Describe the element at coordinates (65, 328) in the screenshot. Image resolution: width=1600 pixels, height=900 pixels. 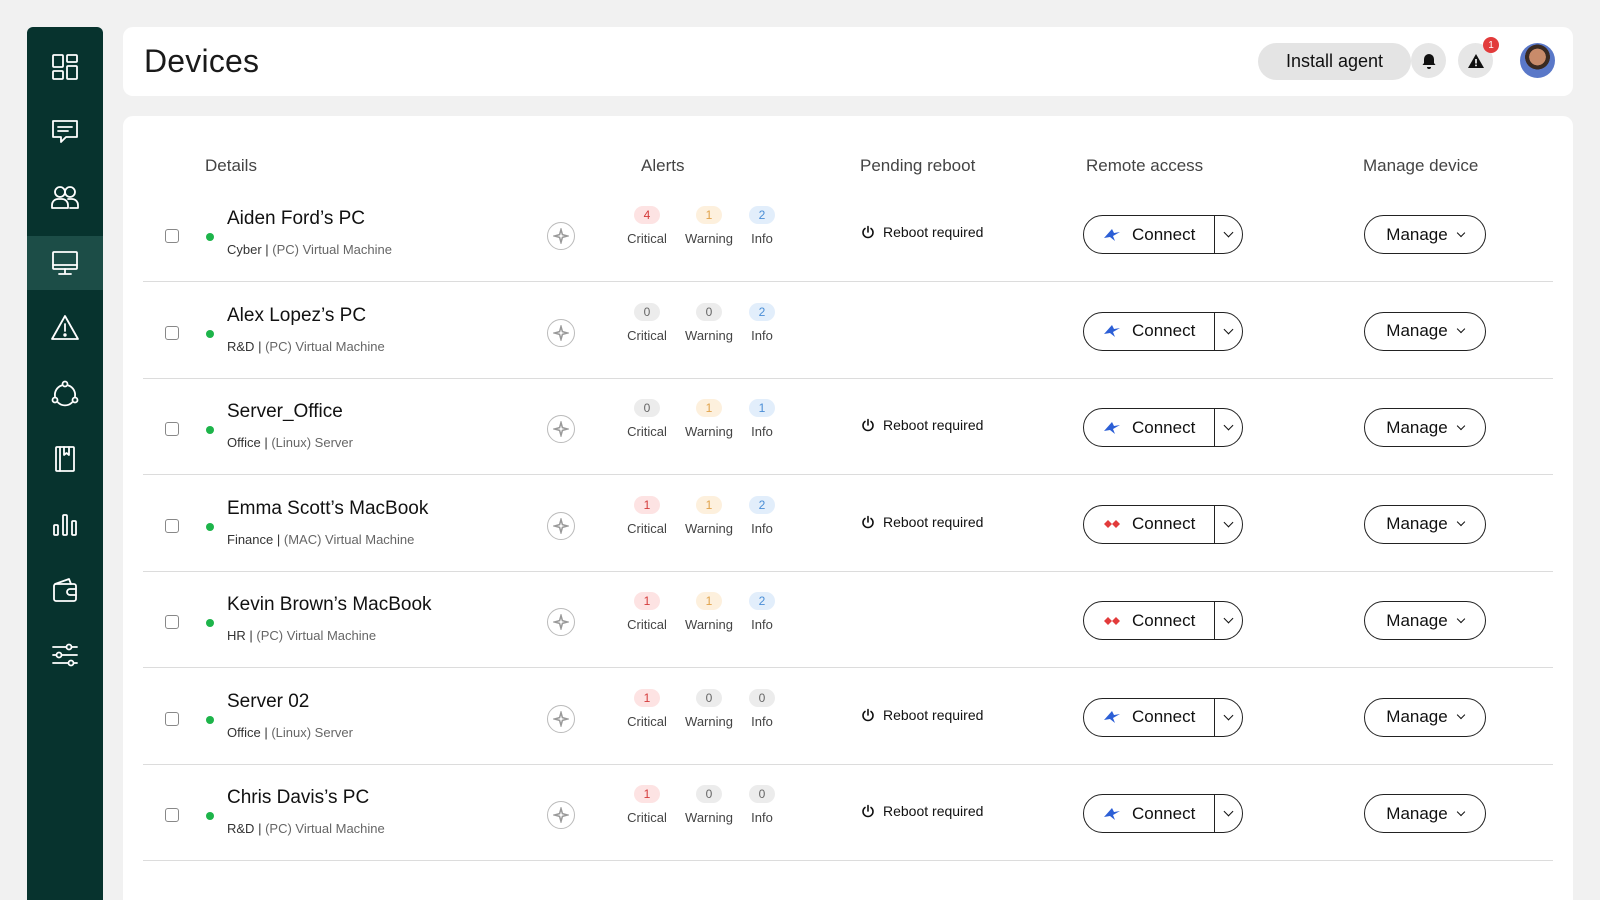
I see `sidebar-item-alerts` at that location.